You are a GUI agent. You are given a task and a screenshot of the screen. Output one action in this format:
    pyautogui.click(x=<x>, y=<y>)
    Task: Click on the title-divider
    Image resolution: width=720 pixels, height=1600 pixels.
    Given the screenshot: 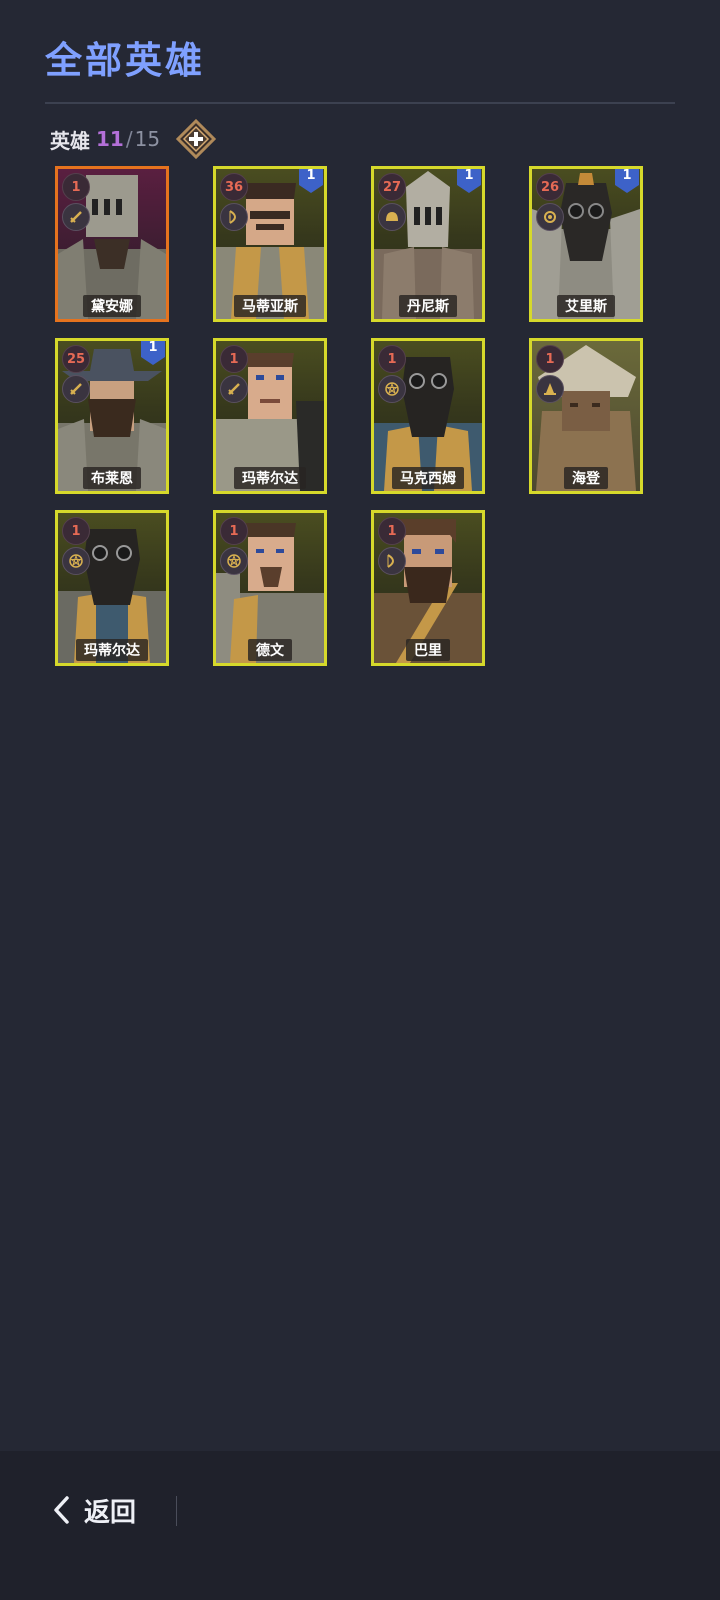 What is the action you would take?
    pyautogui.click(x=360, y=103)
    